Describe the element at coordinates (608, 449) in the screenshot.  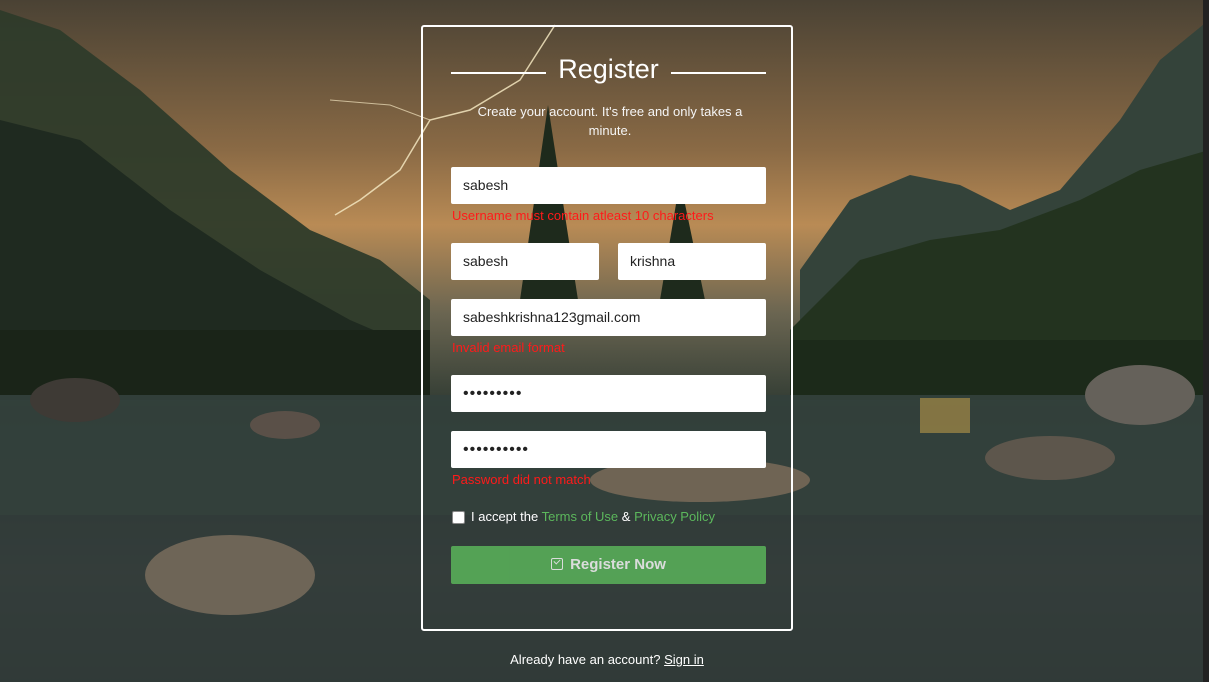
I see `confirm-password-input: ••••••••••` at that location.